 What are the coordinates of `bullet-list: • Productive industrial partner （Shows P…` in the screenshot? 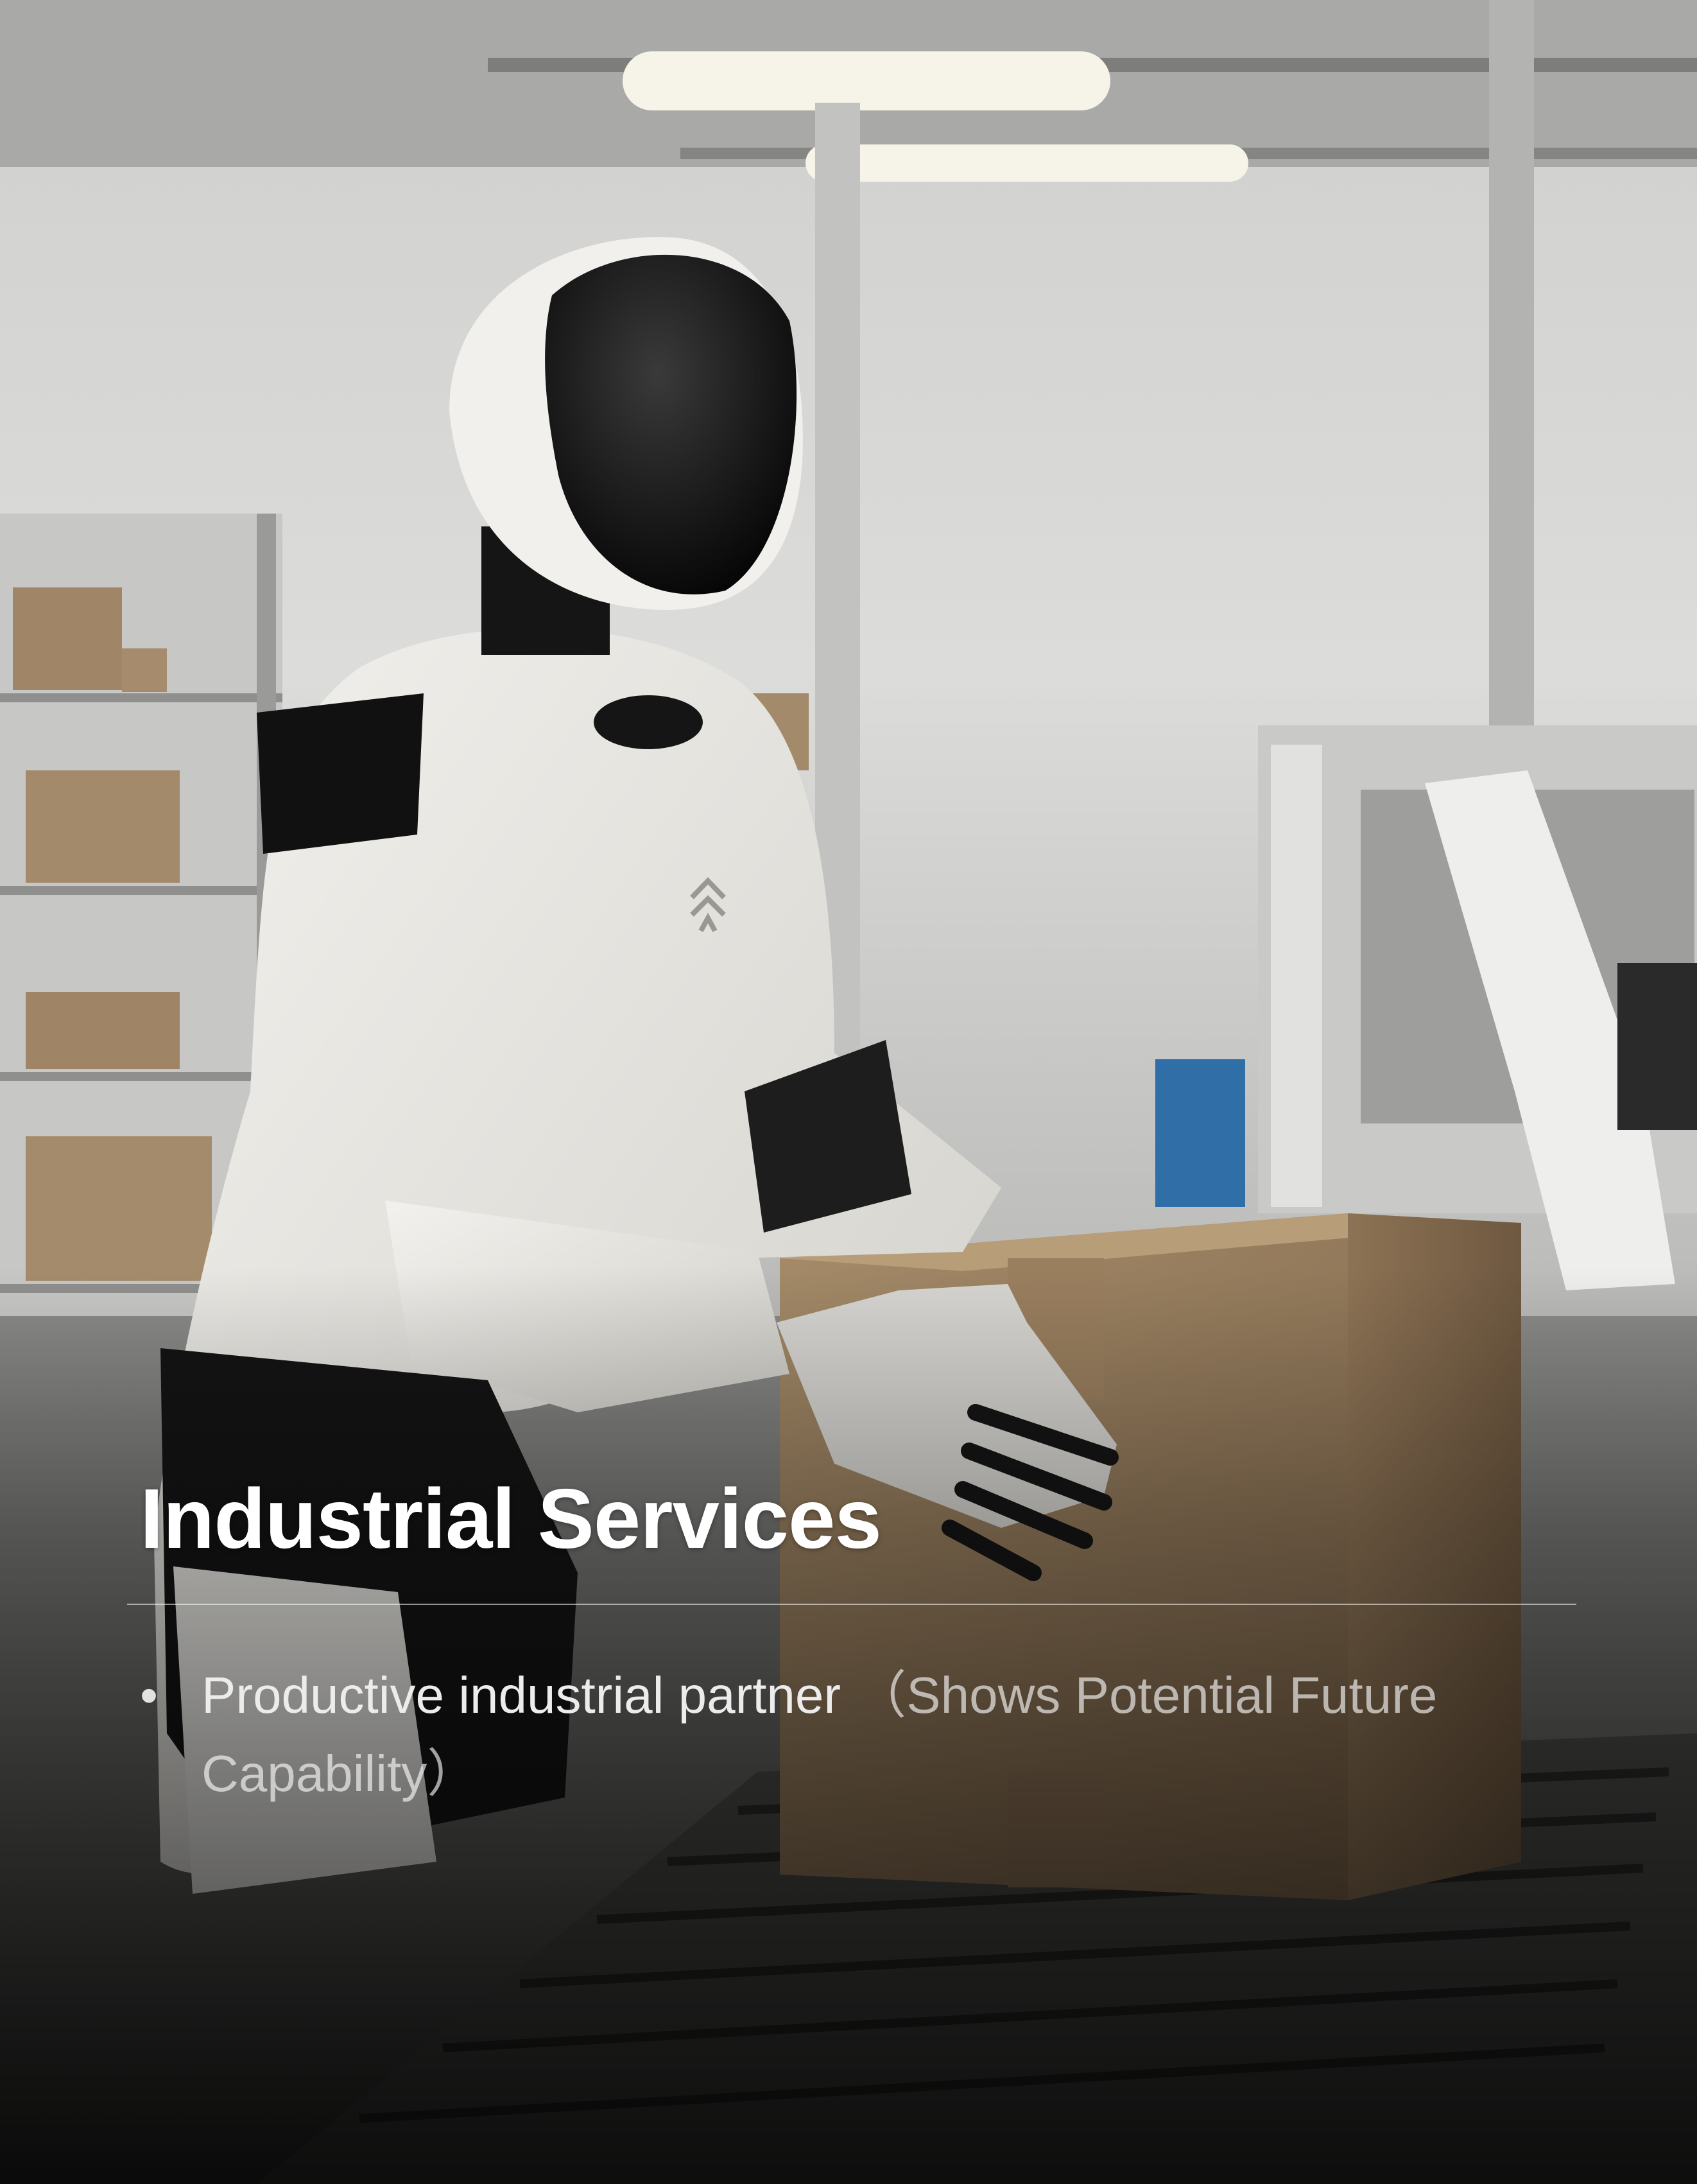 It's located at (859, 1734).